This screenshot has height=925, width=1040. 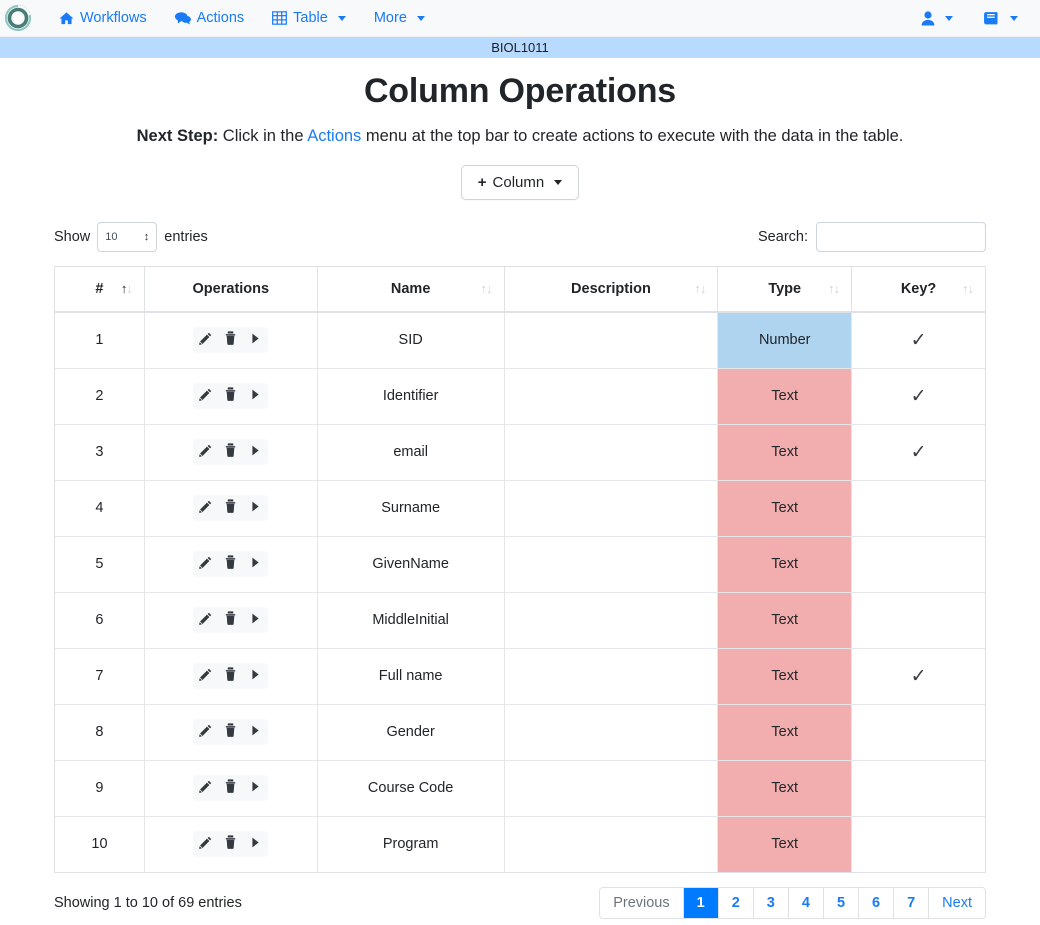 I want to click on table-row: 7 Full name Text ✓, so click(x=520, y=675).